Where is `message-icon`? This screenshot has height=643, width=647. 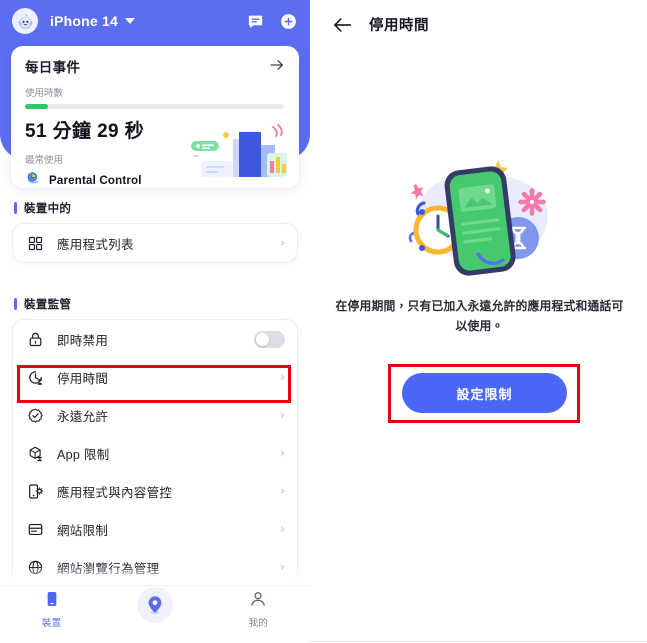 message-icon is located at coordinates (255, 21).